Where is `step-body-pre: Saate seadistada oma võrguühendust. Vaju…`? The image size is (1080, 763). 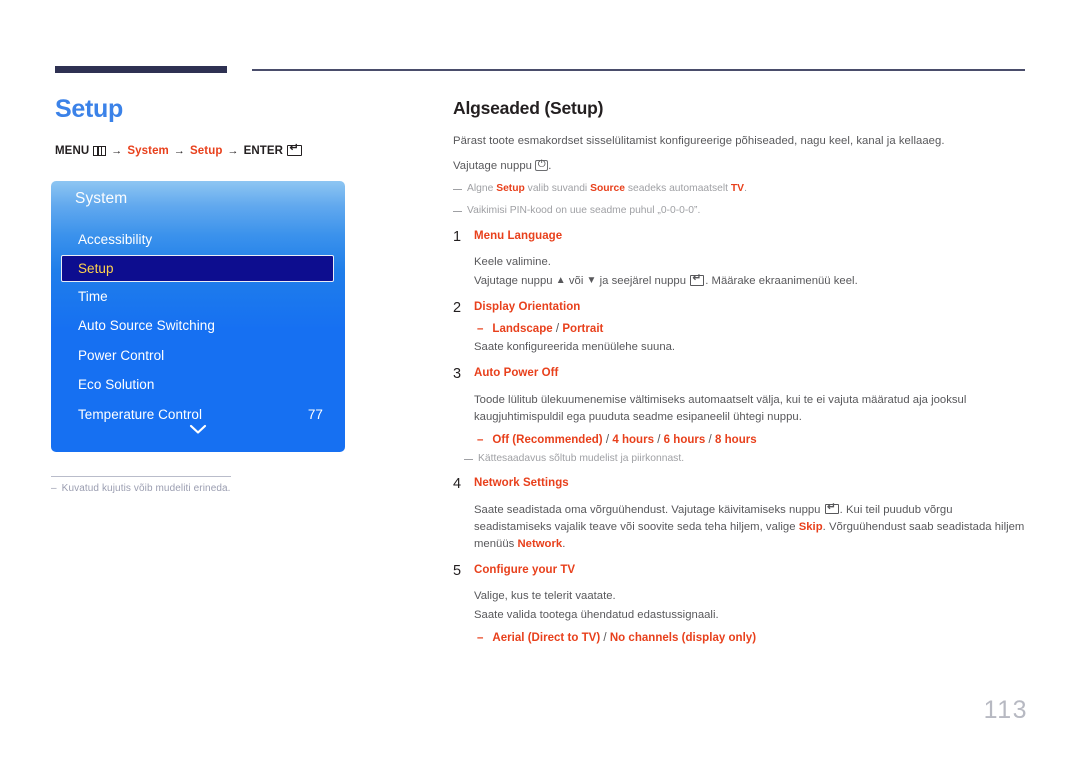
step-body-pre: Saate seadistada oma võrguühendust. Vaju… is located at coordinates (647, 509).